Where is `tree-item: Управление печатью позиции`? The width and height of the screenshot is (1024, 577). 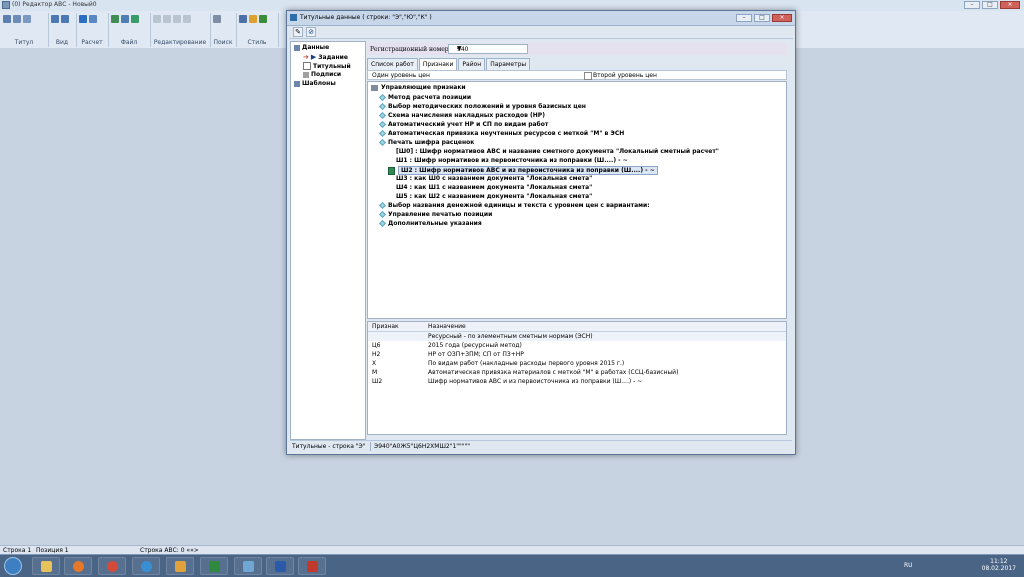
tree-item: Управление печатью позиции is located at coordinates (435, 214).